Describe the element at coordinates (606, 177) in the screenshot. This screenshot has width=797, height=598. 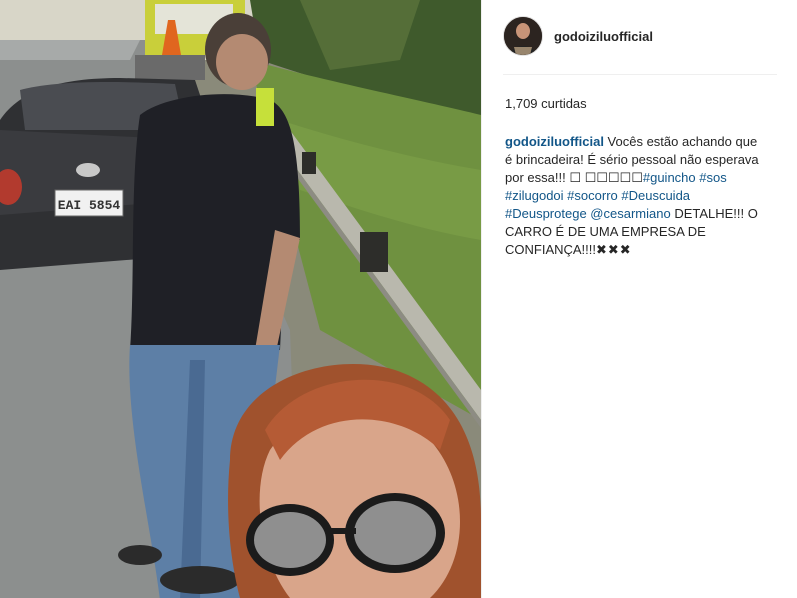
I see `caption-emoji: ☐ ☐☐☐☐☐` at that location.